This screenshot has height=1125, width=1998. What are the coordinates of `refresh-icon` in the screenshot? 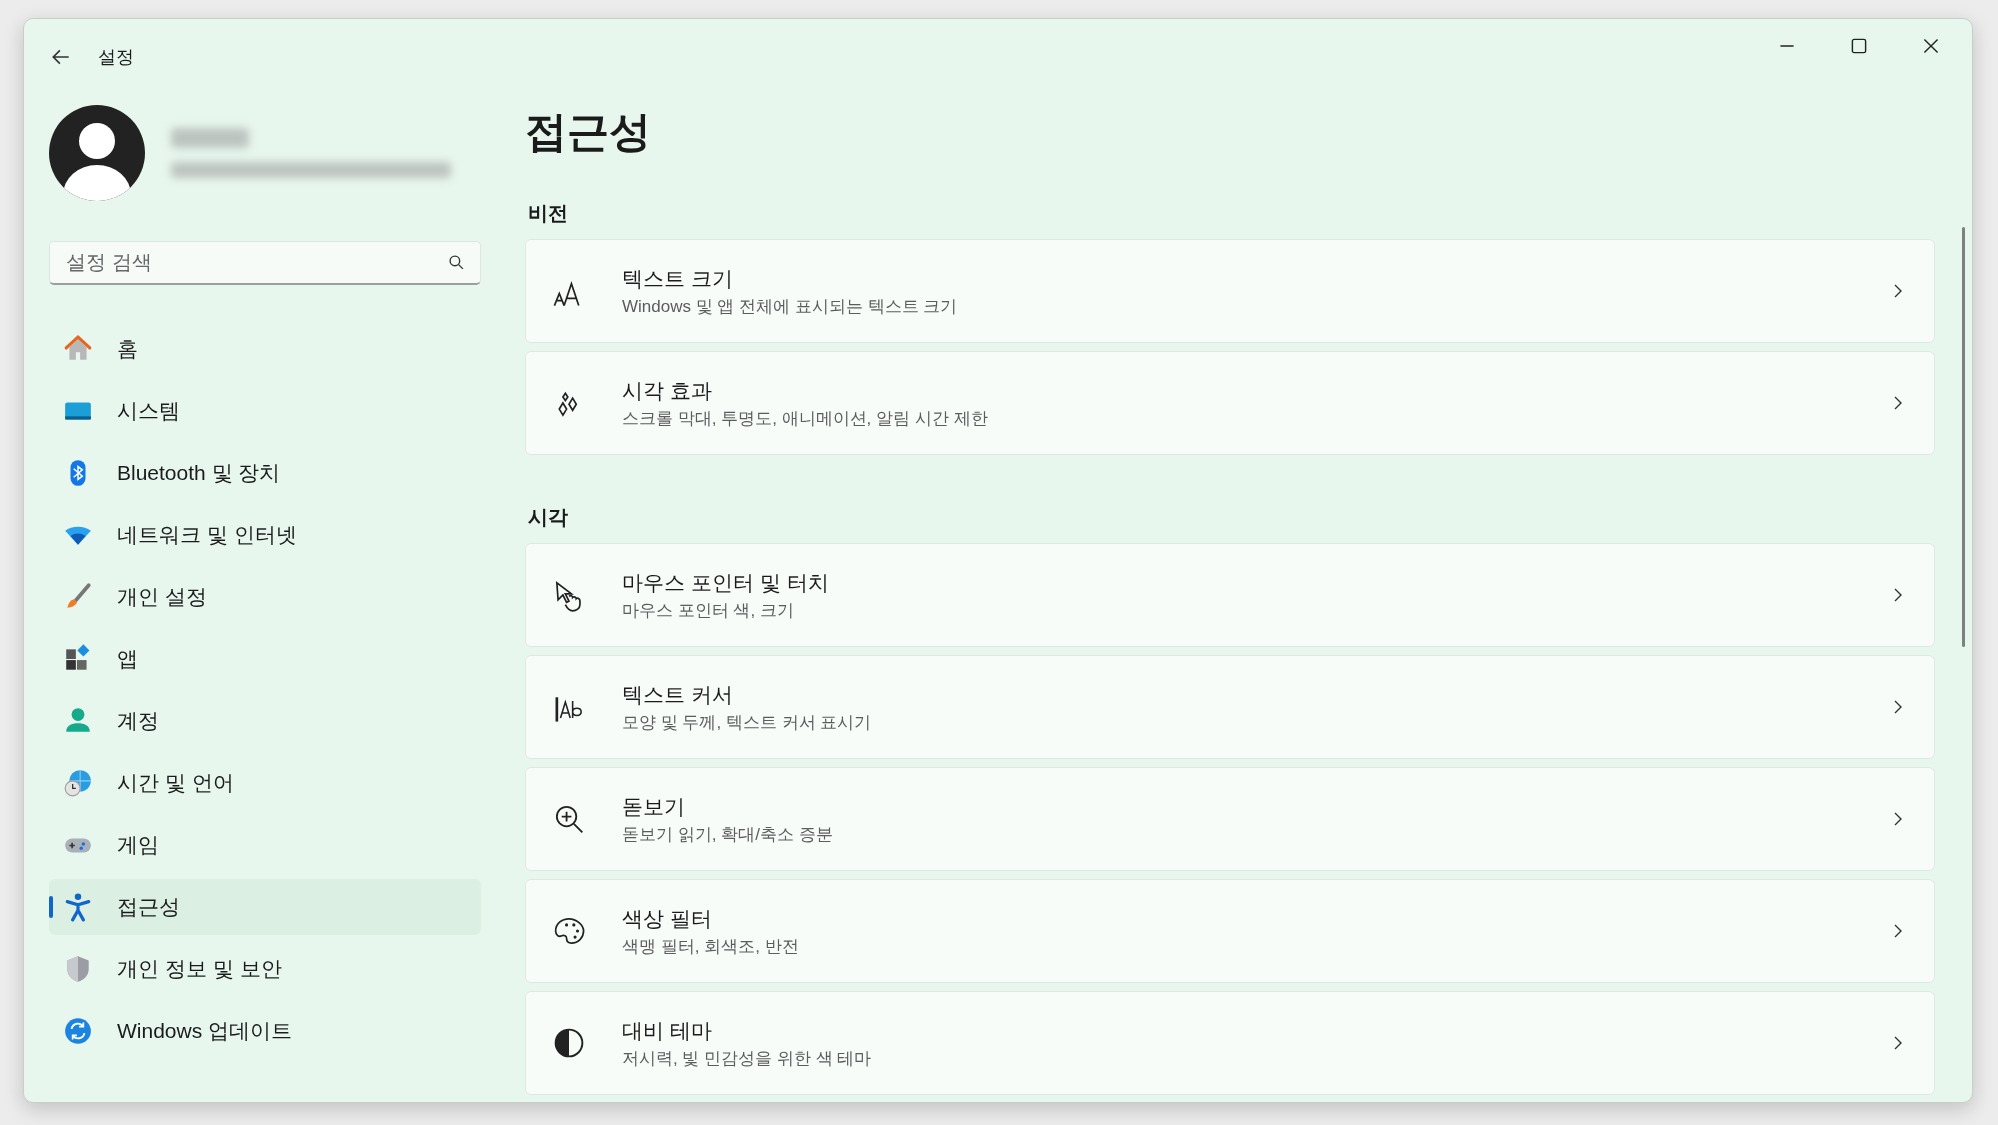 It's located at (78, 1031).